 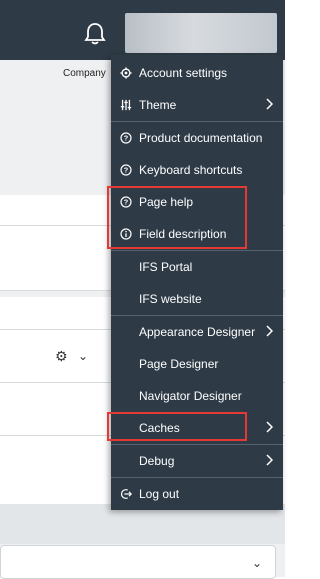 What do you see at coordinates (201, 138) in the screenshot?
I see `menu-item-label: Product documentation` at bounding box center [201, 138].